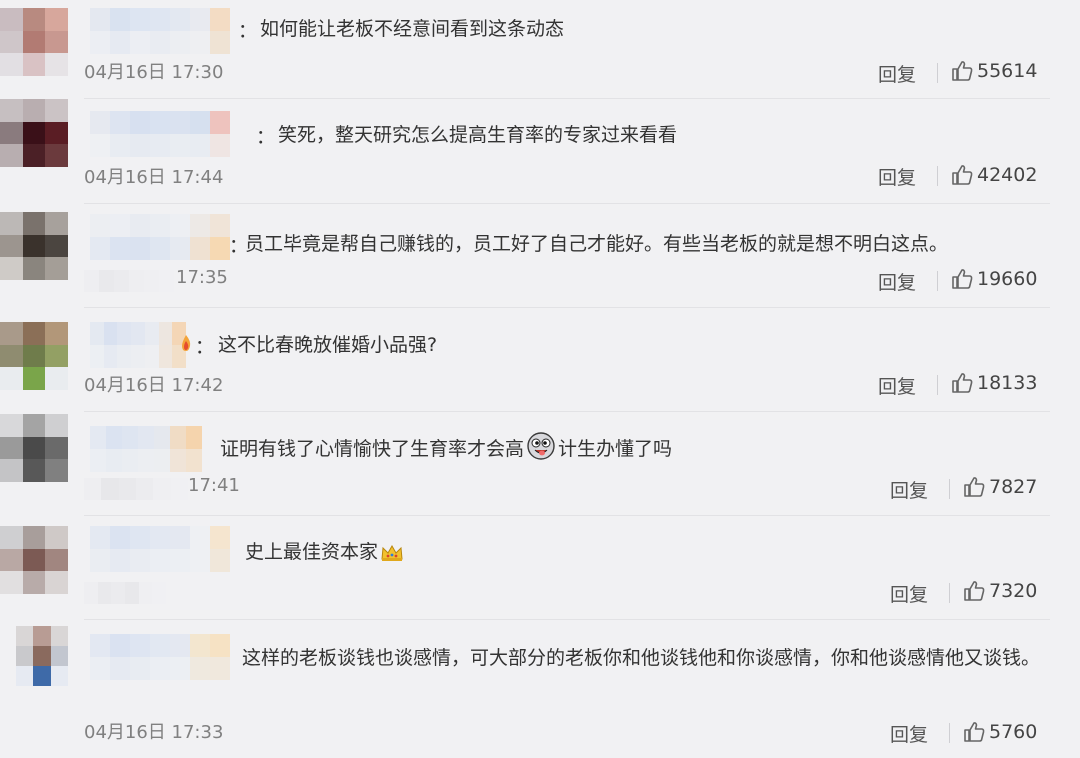  I want to click on comment-item: ： 如何能让老板不经意间看到这条动态 04月16日 17:30 回复 55614, so click(525, 49).